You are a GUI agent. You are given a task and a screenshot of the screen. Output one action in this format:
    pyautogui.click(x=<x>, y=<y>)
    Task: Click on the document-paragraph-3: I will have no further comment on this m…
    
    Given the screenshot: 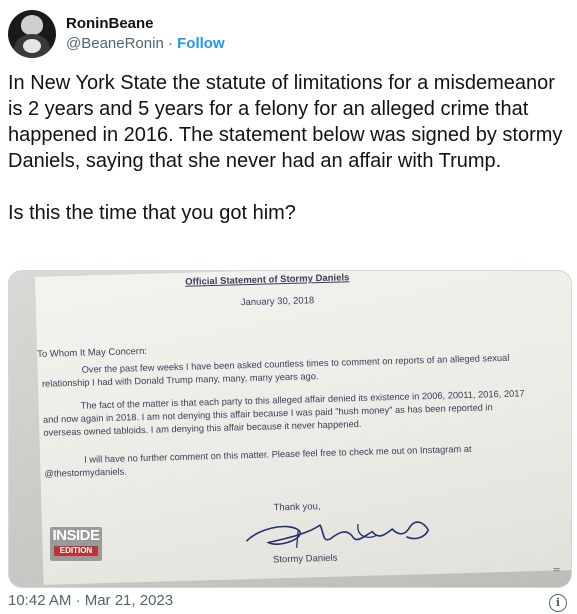 What is the action you would take?
    pyautogui.click(x=258, y=461)
    